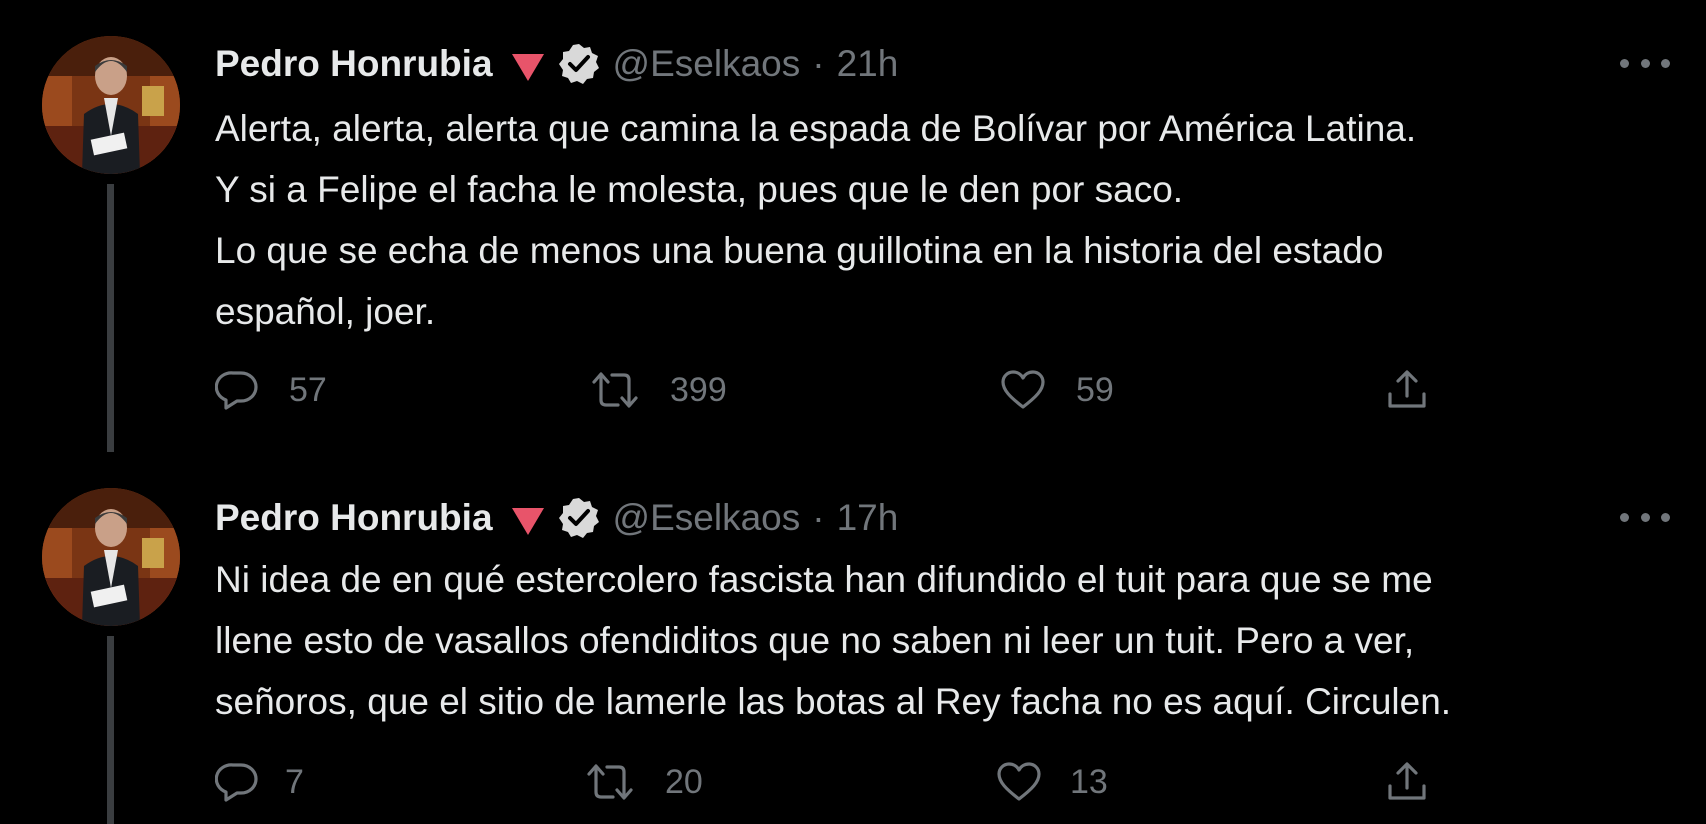 The height and width of the screenshot is (824, 1706). What do you see at coordinates (835, 390) in the screenshot?
I see `tweet-actions: 57 399 59` at bounding box center [835, 390].